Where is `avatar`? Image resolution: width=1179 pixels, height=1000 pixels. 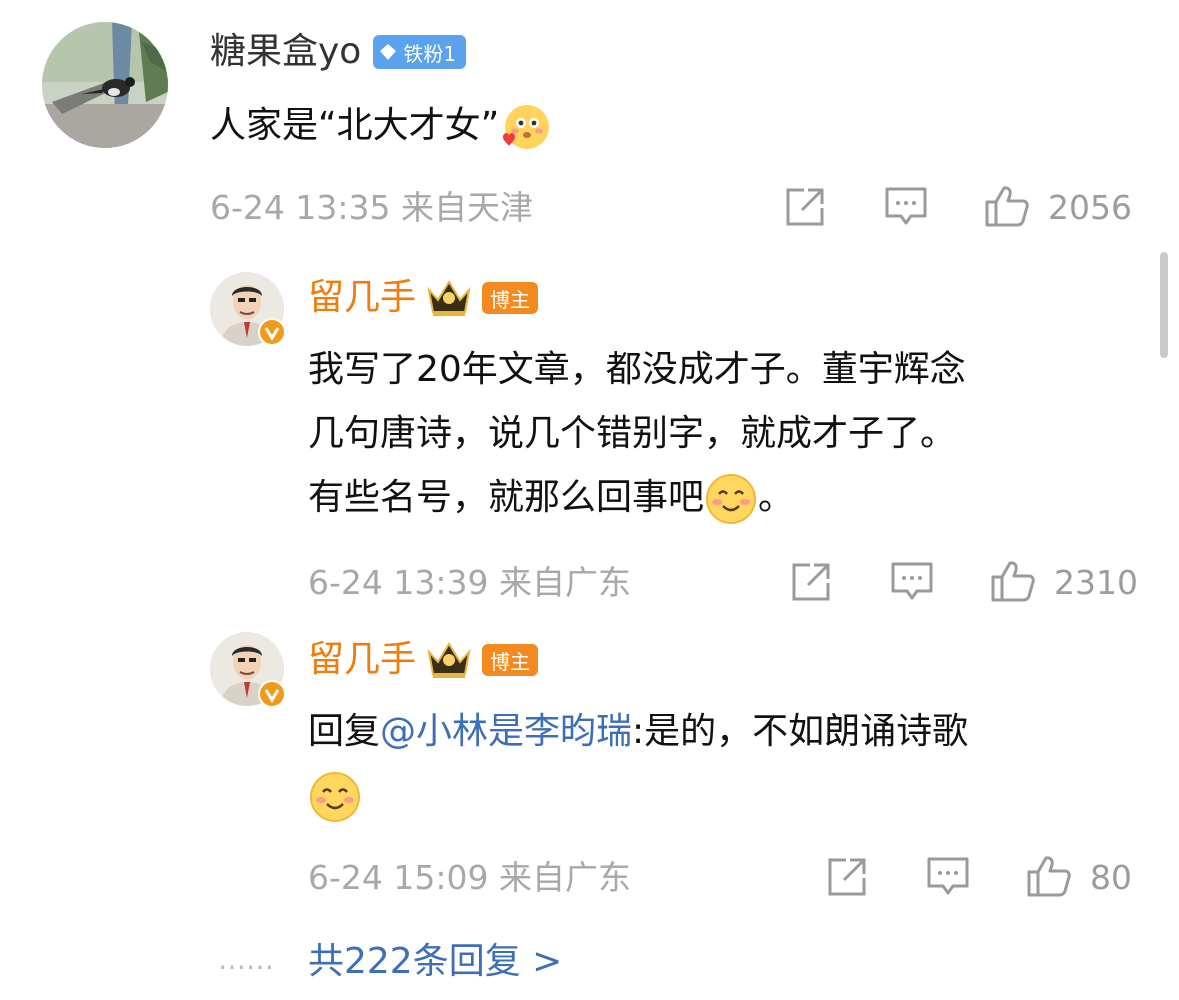 avatar is located at coordinates (105, 85).